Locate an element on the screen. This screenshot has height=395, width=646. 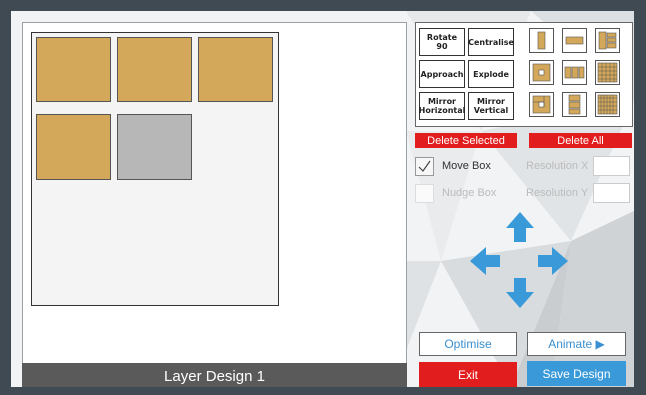
delete-all-button: Delete All is located at coordinates (580, 140).